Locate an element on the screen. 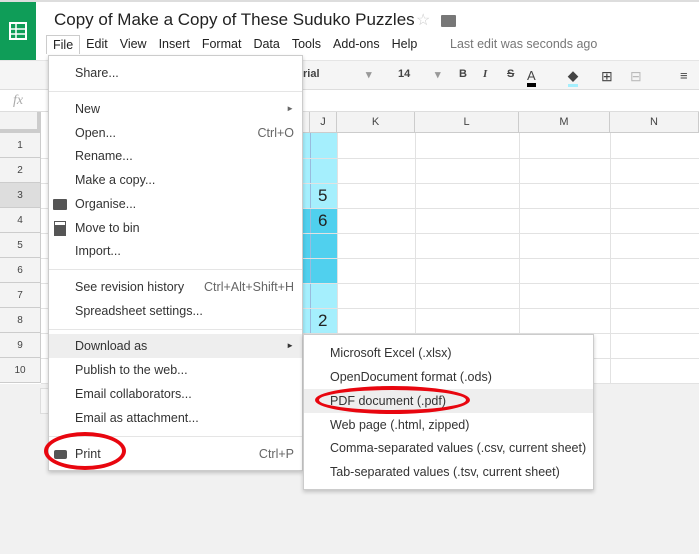  align-icon: ≡ is located at coordinates (684, 75).